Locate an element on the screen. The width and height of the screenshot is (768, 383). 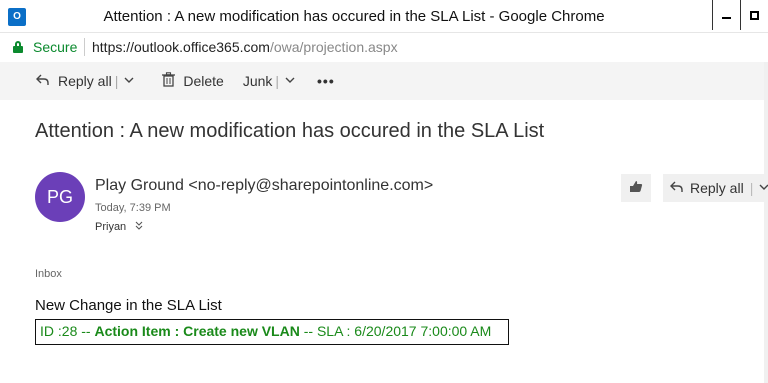
folder-label: Inbox is located at coordinates (48, 274).